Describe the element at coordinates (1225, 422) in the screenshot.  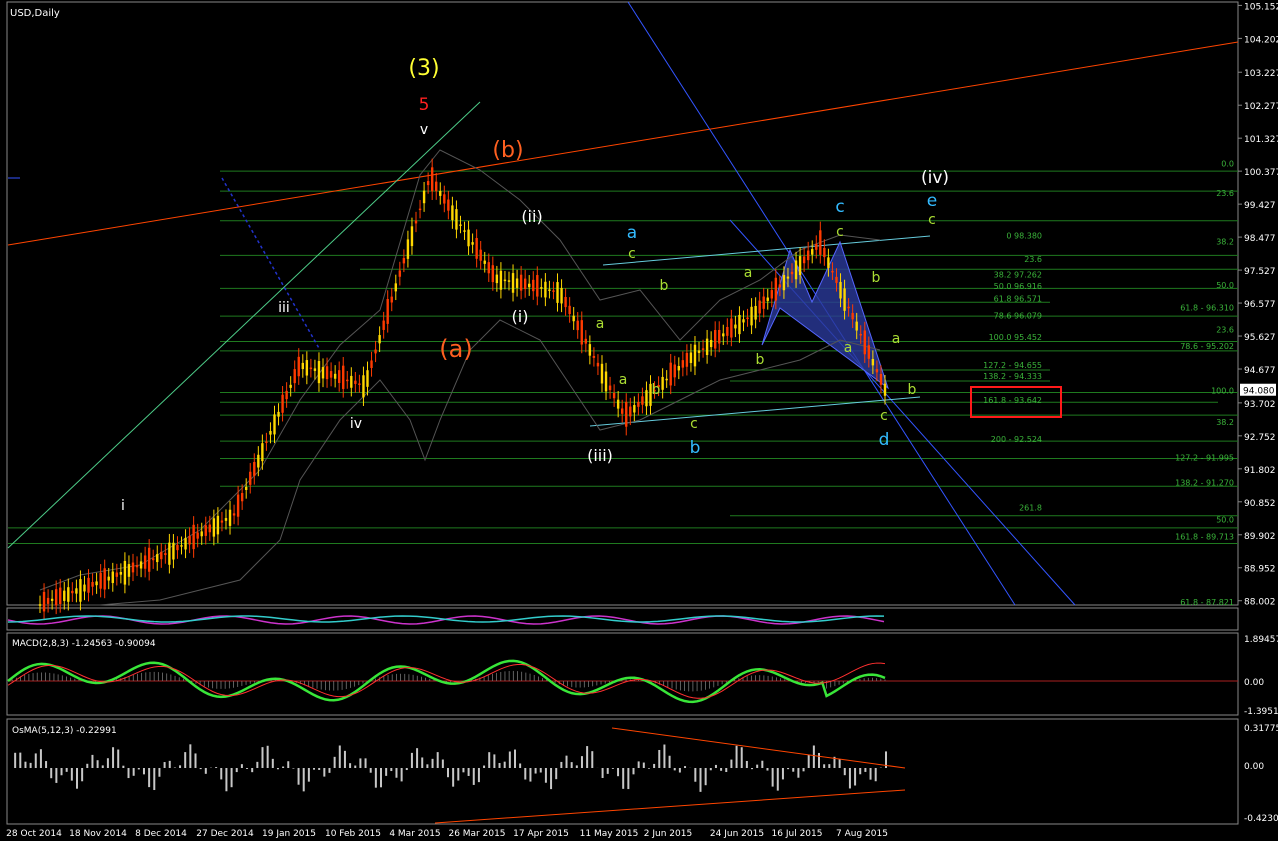
I see `fib-label: 38.2` at that location.